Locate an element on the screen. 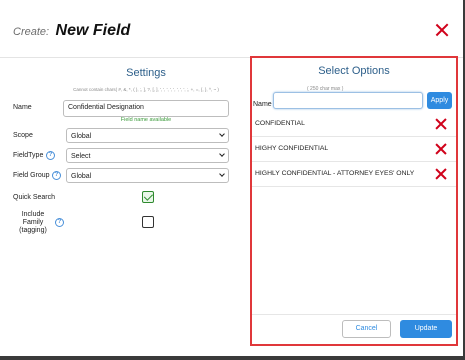 Image resolution: width=465 pixels, height=360 pixels. field-name-input: Confidential Designation is located at coordinates (146, 108).